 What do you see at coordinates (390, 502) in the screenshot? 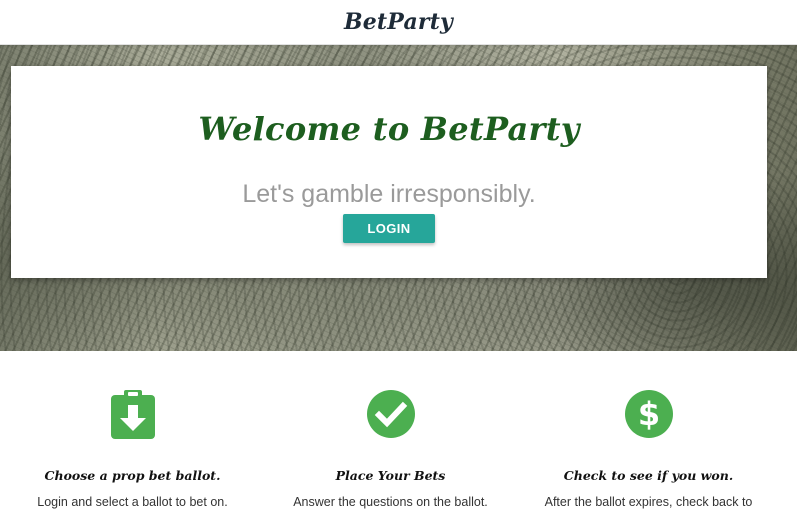
I see `feature-description: Answer the questions on the ballot.` at bounding box center [390, 502].